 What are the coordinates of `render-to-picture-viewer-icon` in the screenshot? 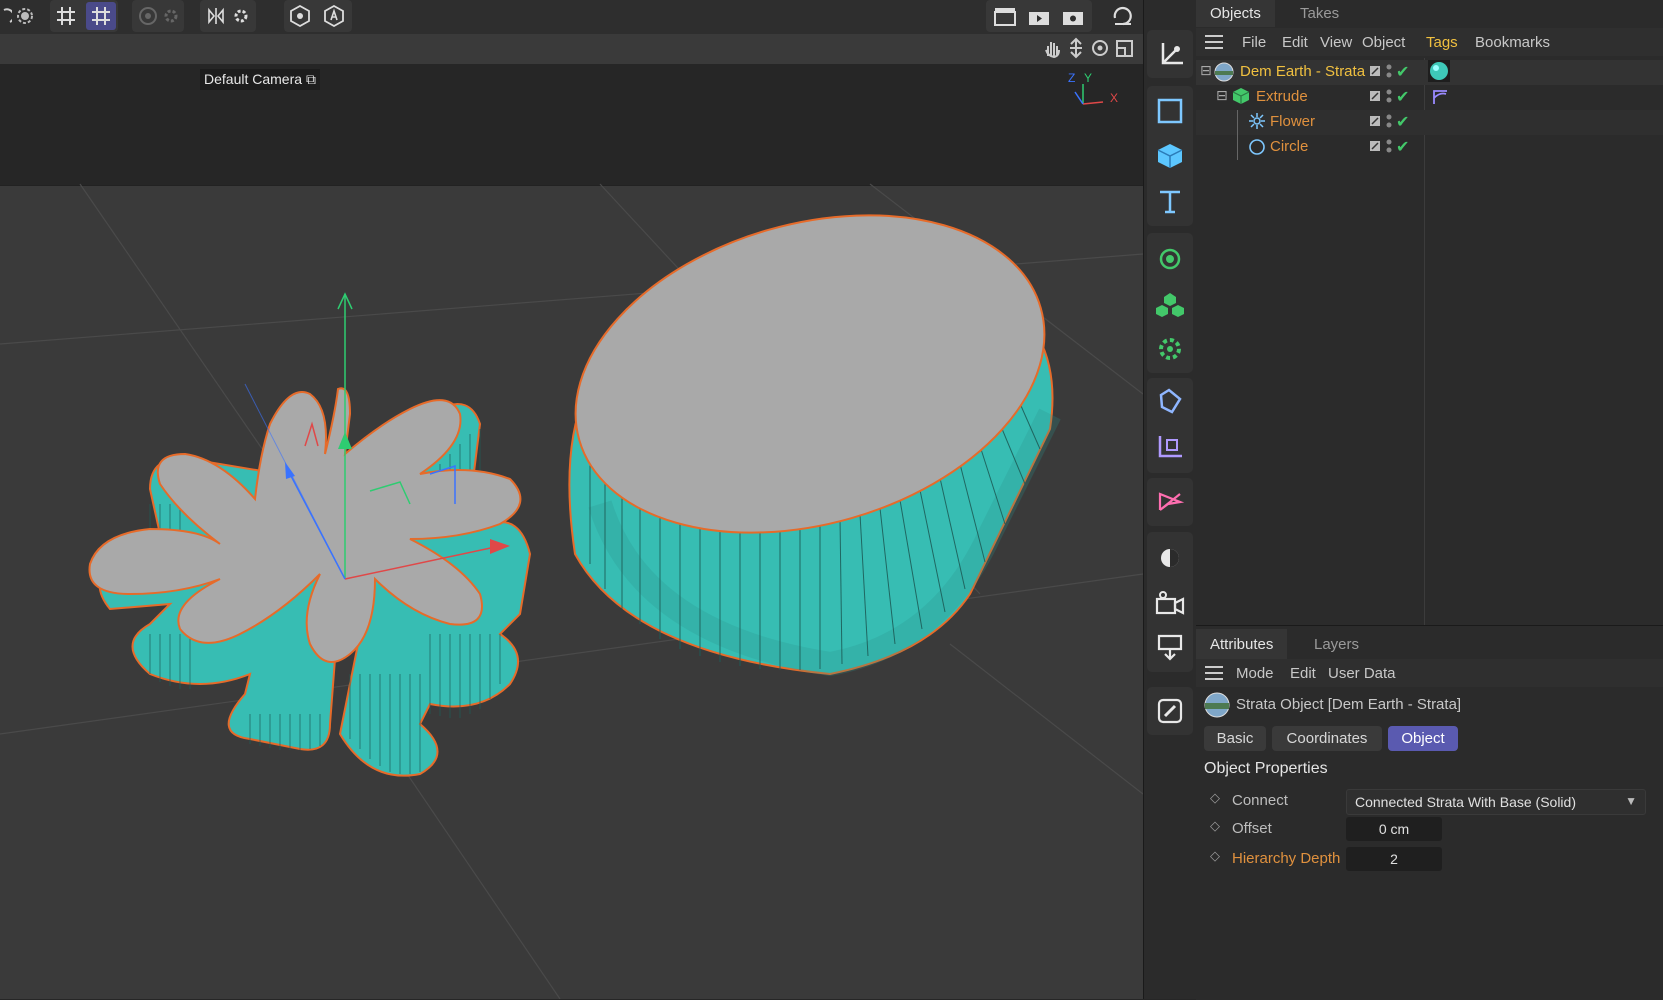 It's located at (1039, 16).